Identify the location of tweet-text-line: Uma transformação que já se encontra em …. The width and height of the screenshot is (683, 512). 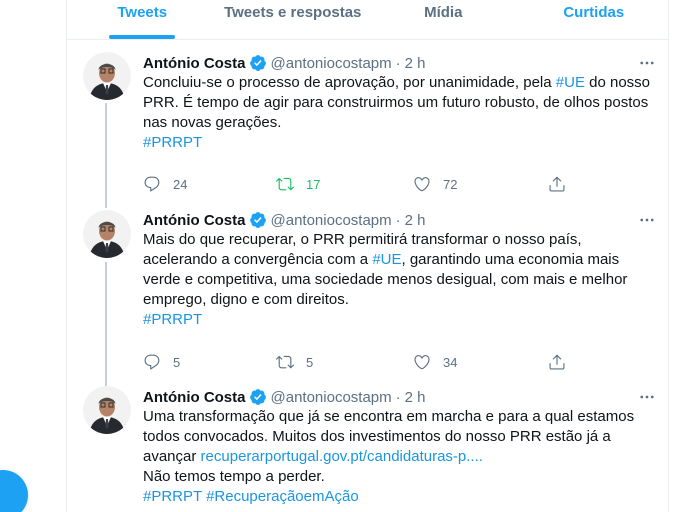
(389, 416).